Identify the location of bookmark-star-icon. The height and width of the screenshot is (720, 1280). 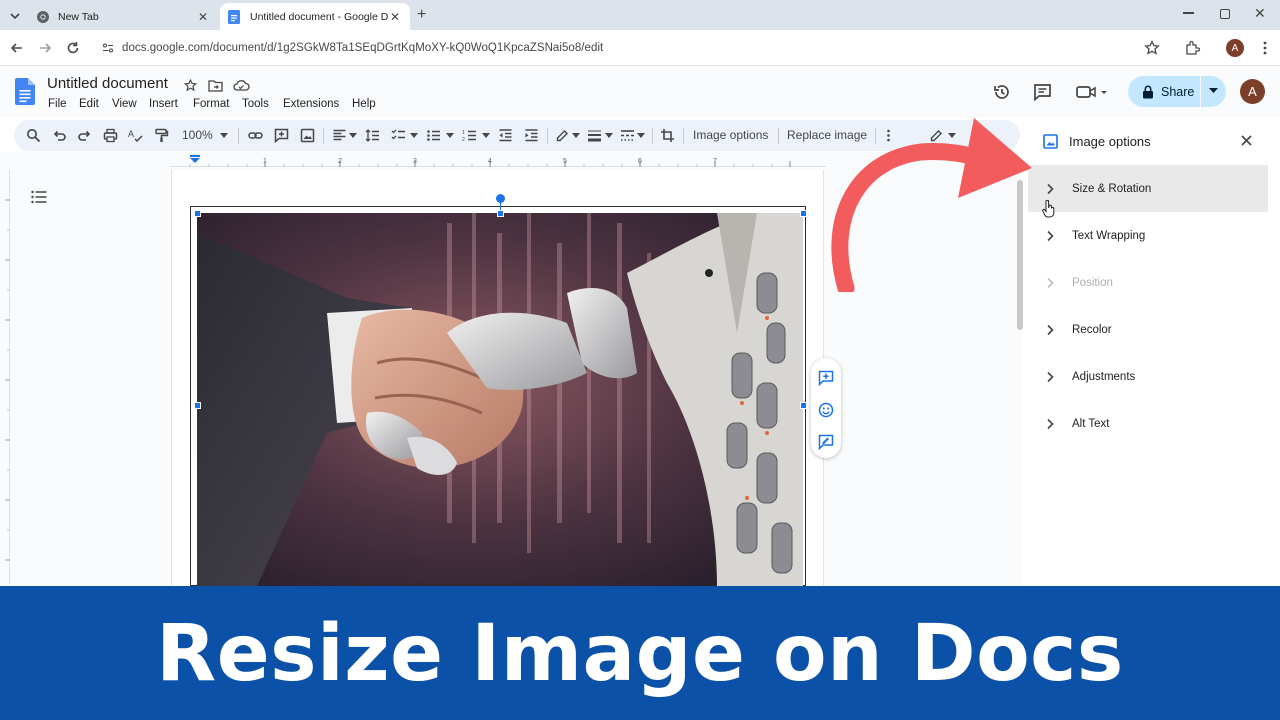
(1152, 48).